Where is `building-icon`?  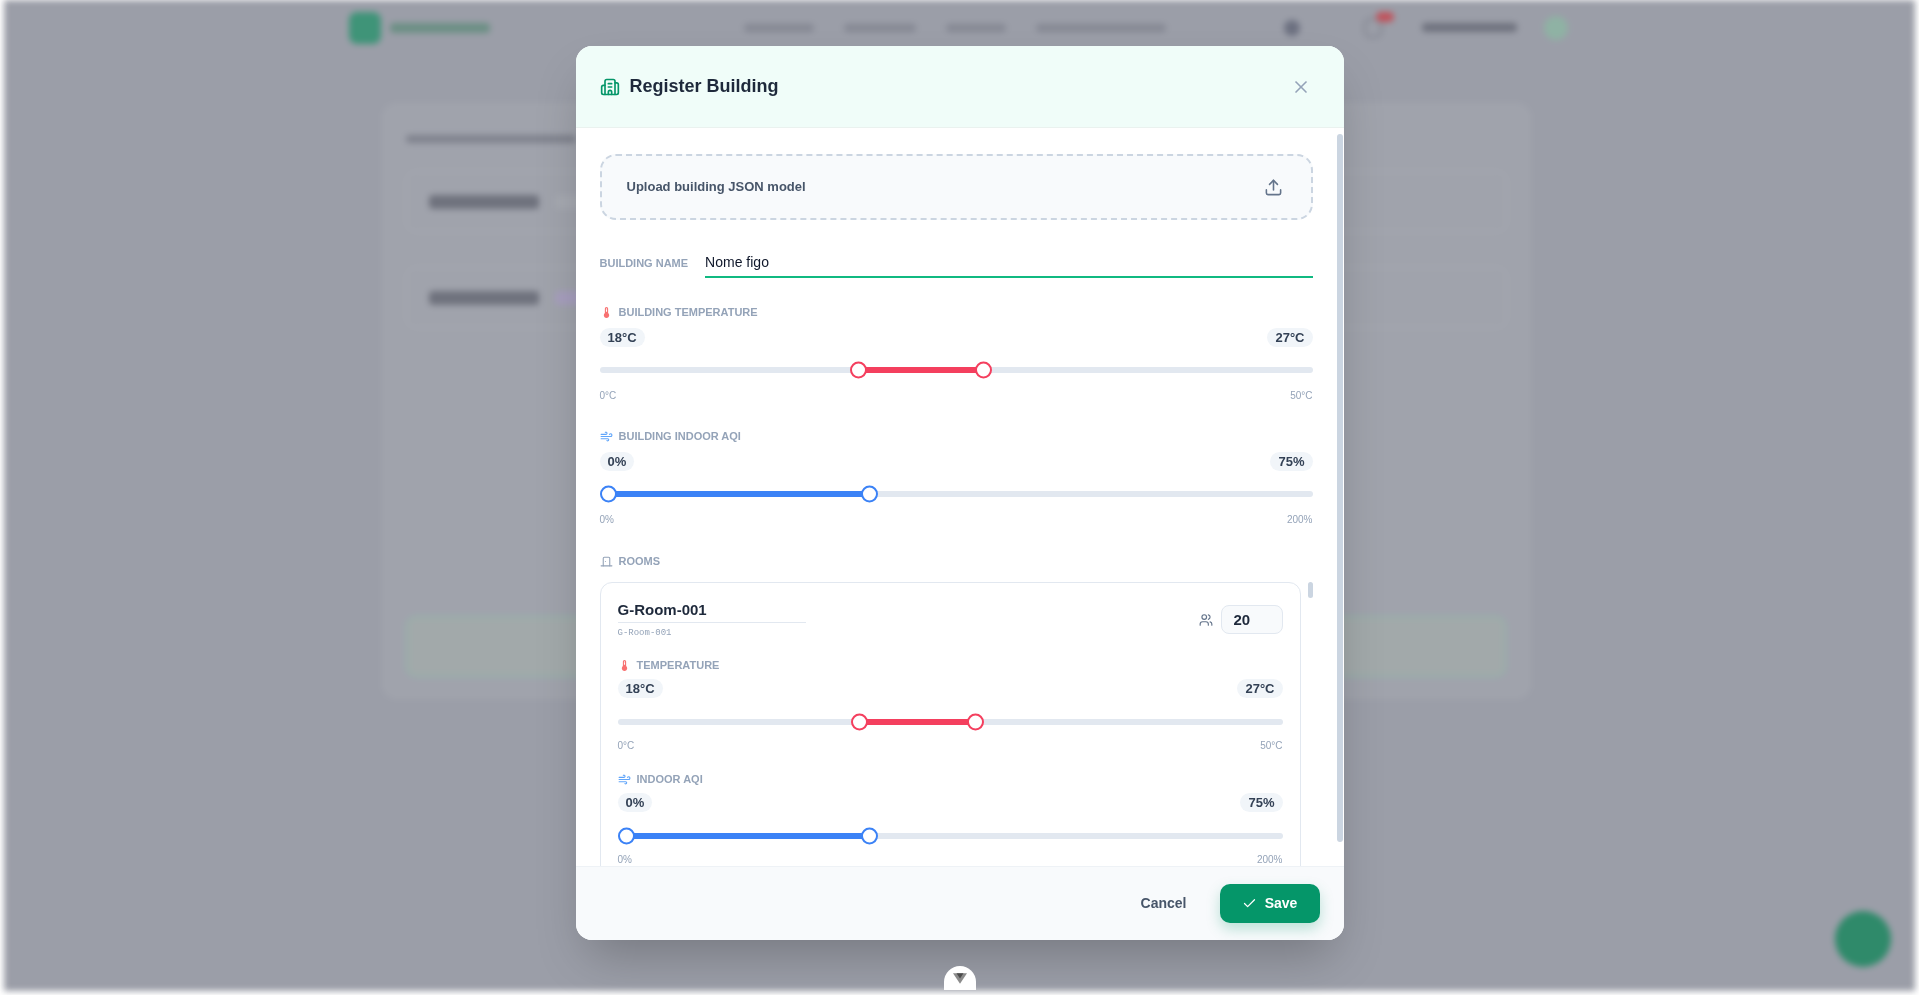 building-icon is located at coordinates (609, 86).